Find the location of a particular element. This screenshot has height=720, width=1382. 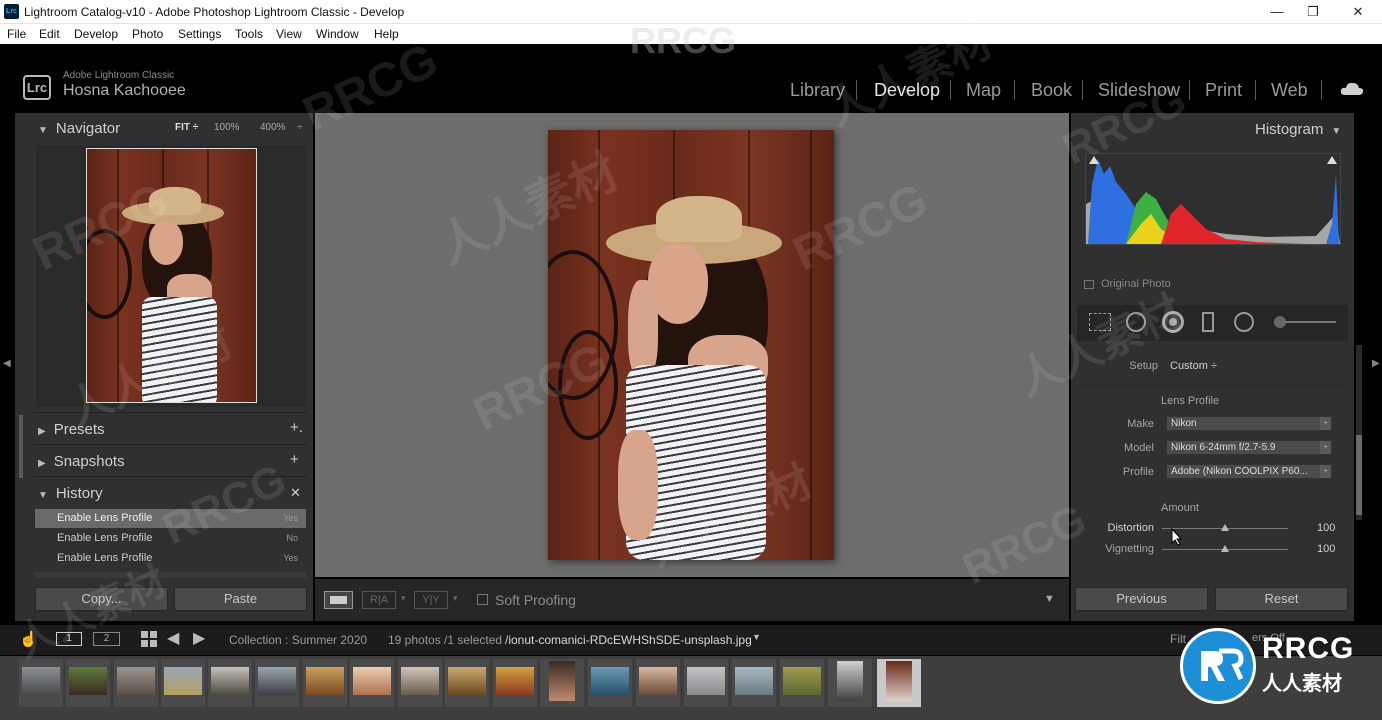

menu-help: Help is located at coordinates (386, 34).